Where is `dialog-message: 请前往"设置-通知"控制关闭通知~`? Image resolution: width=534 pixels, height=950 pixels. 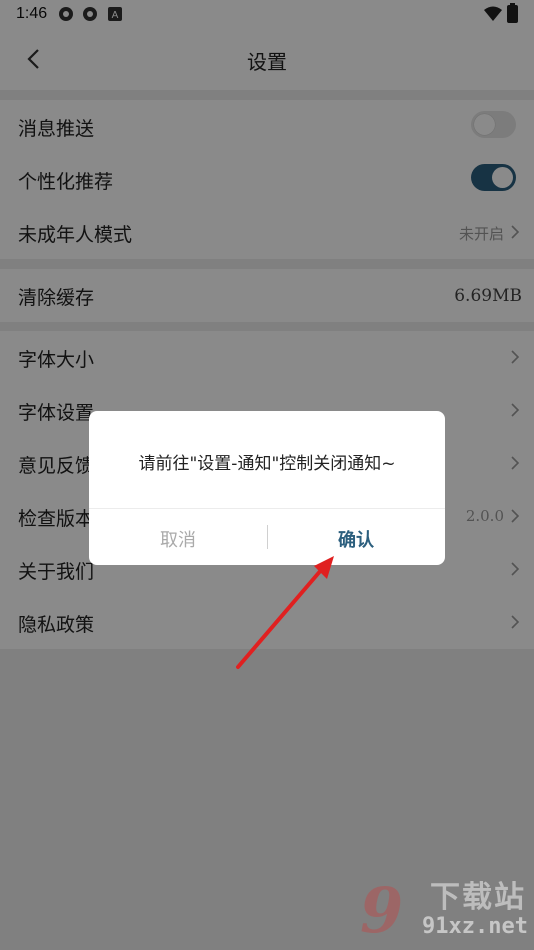
dialog-message: 请前往"设置-通知"控制关闭通知~ is located at coordinates (267, 464).